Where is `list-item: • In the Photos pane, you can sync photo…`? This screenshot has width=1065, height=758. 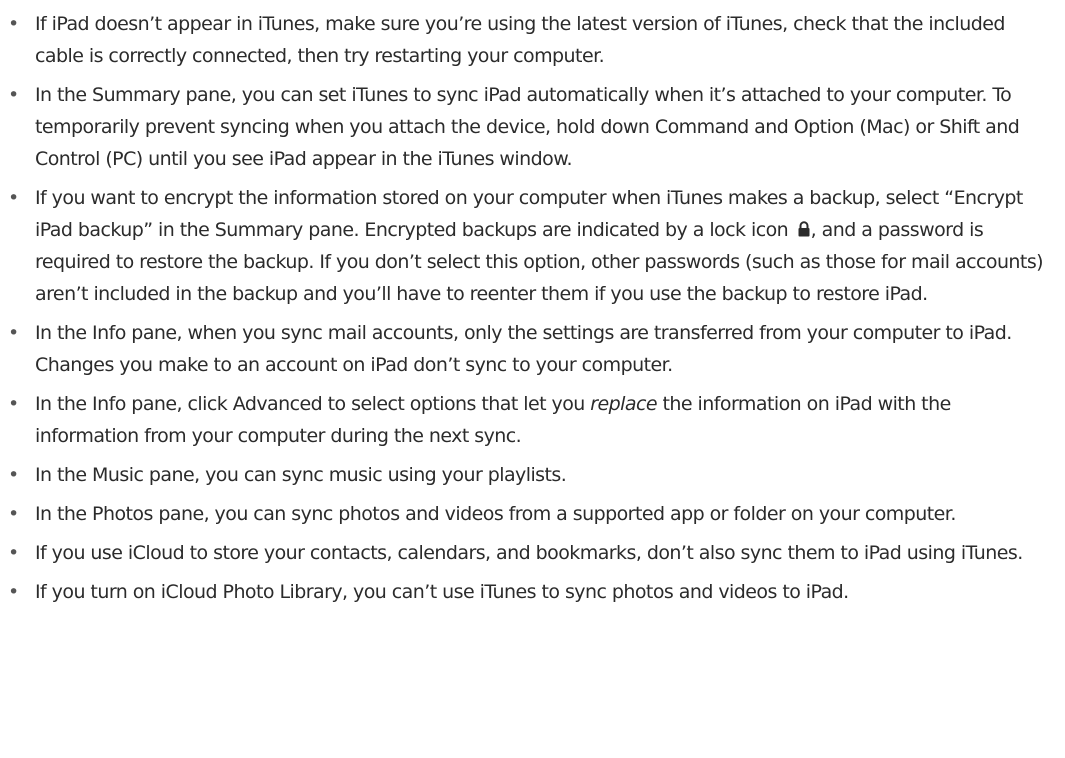
list-item: • In the Photos pane, you can sync photo… is located at coordinates (532, 514).